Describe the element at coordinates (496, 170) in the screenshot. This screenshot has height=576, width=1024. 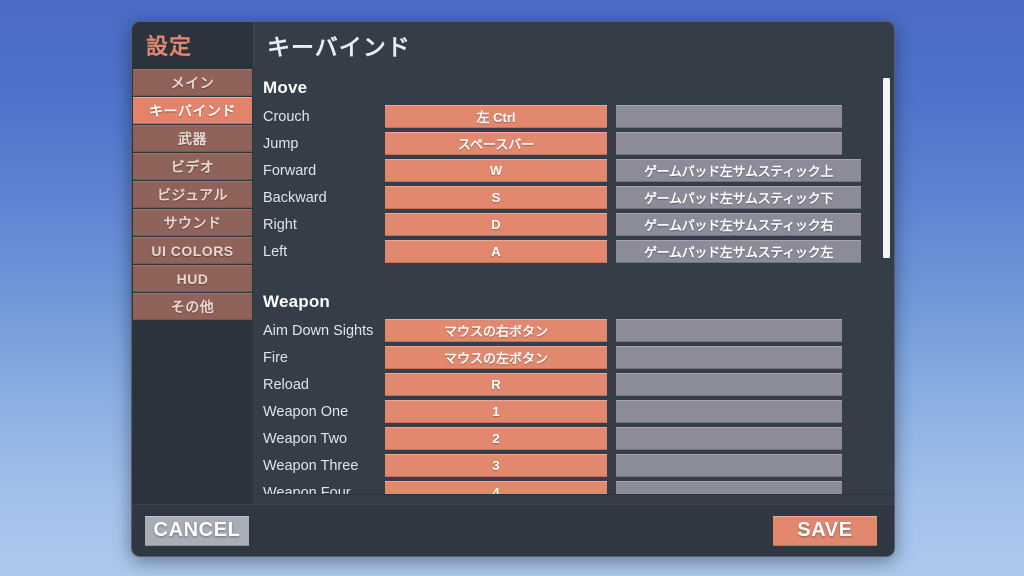
I see `keyboard-bind-button: W` at that location.